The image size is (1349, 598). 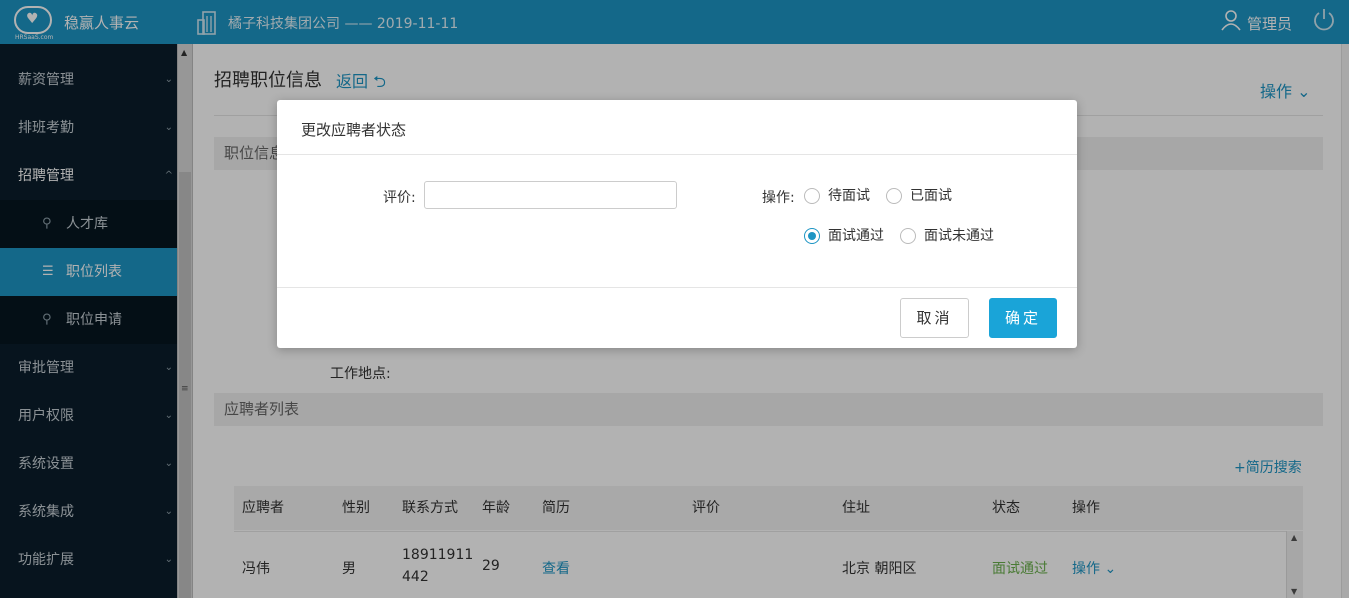 What do you see at coordinates (550, 195) in the screenshot?
I see `evaluation-input` at bounding box center [550, 195].